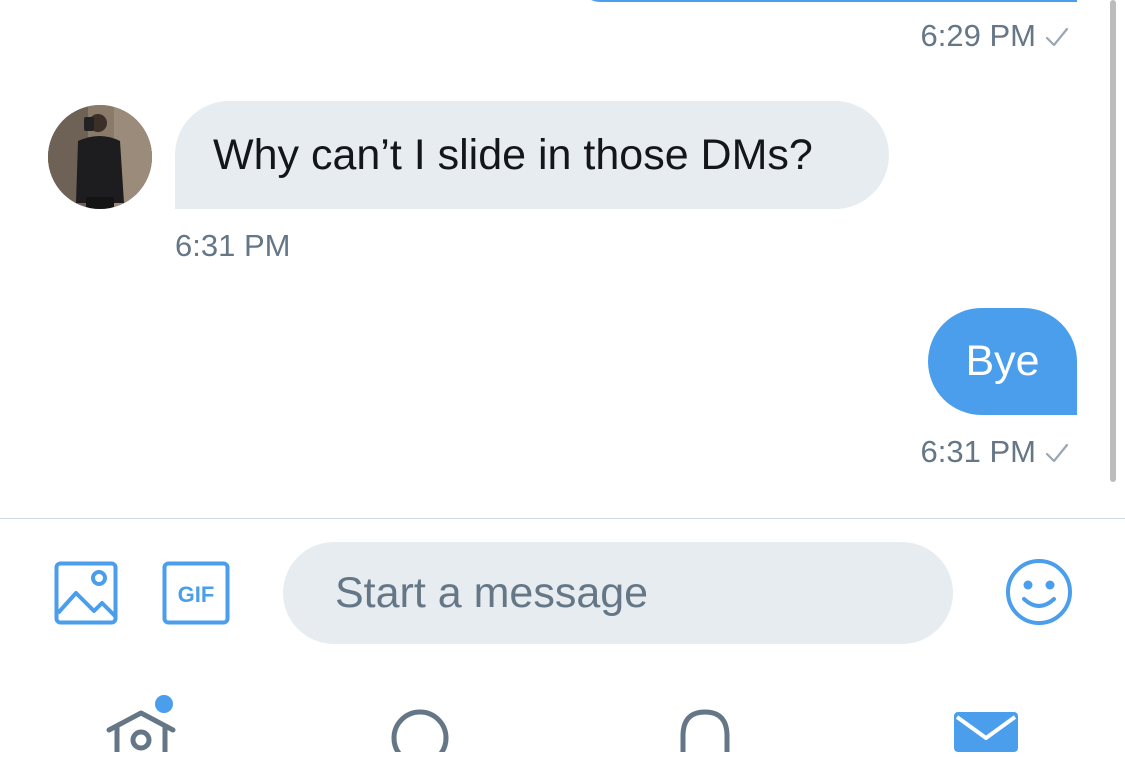 This screenshot has width=1125, height=757. I want to click on unread-dot, so click(164, 704).